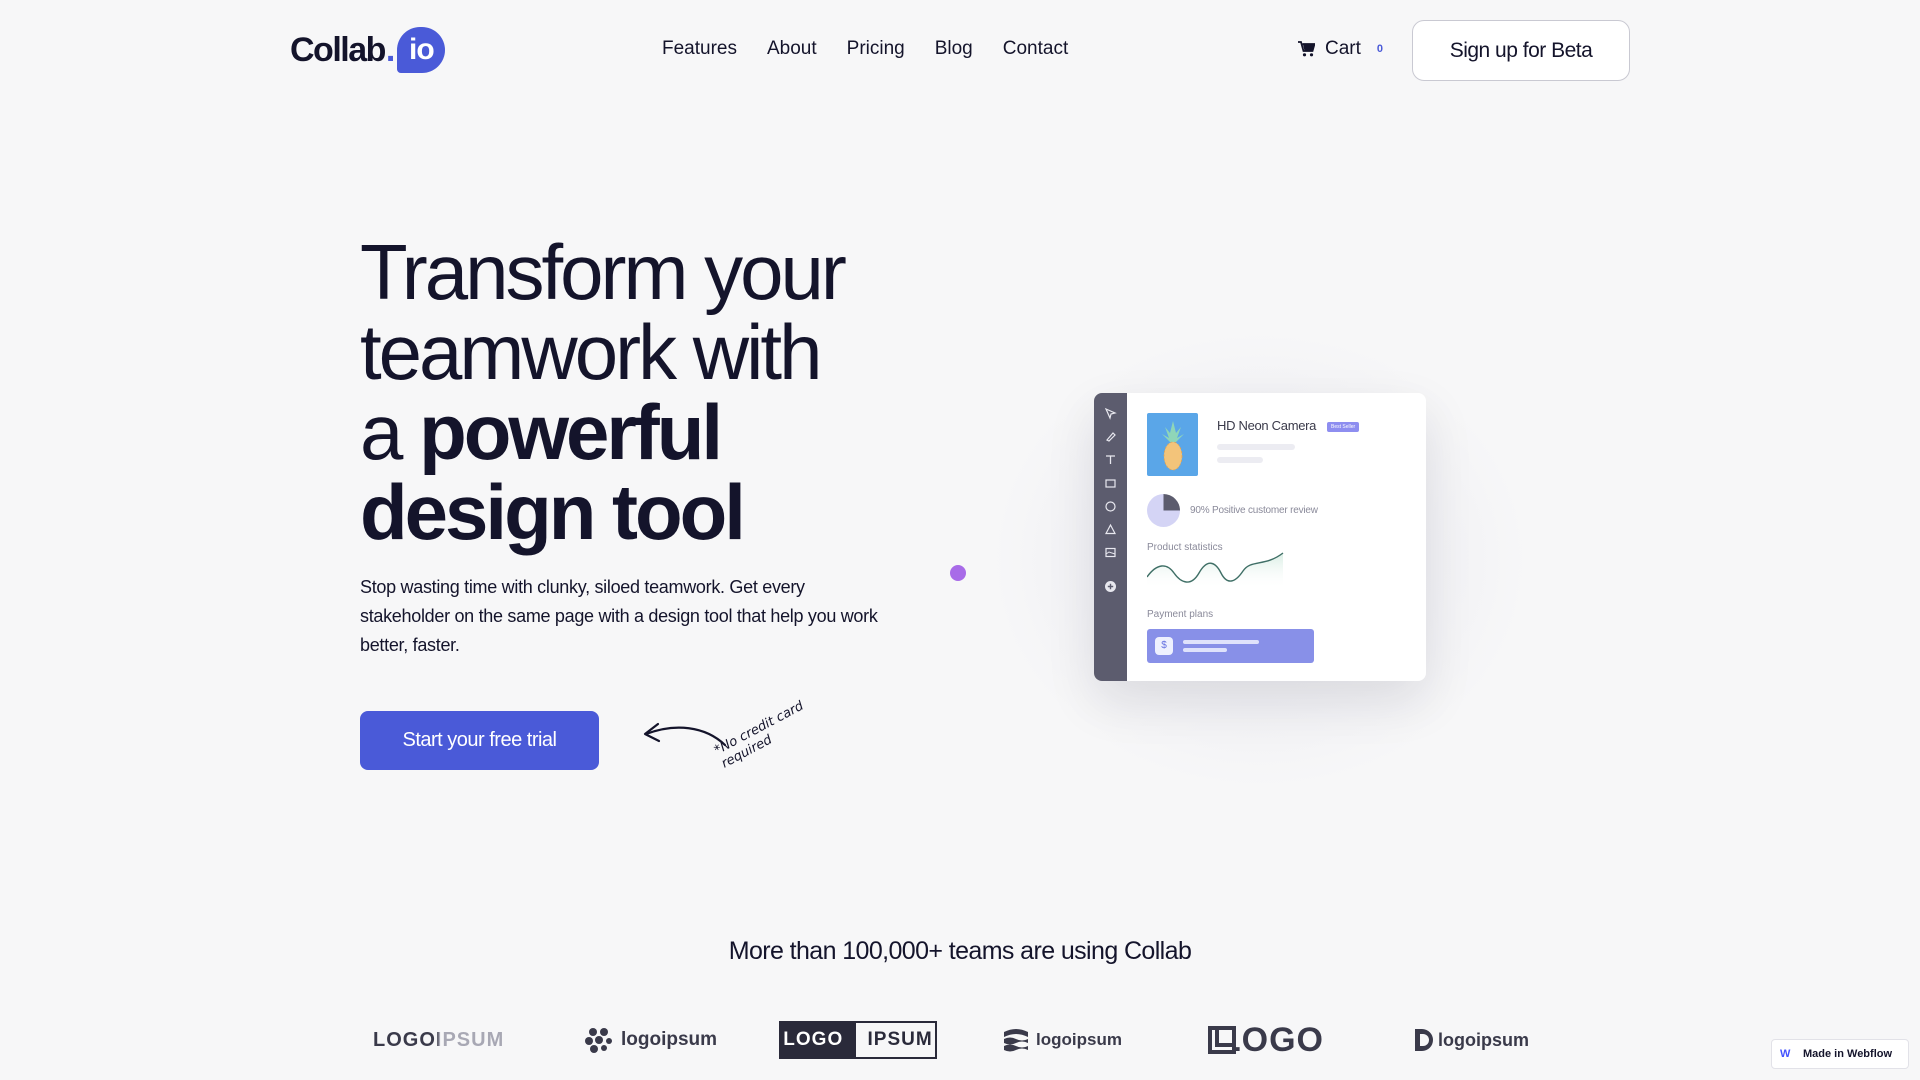  I want to click on nav-link-features: Features, so click(699, 49).